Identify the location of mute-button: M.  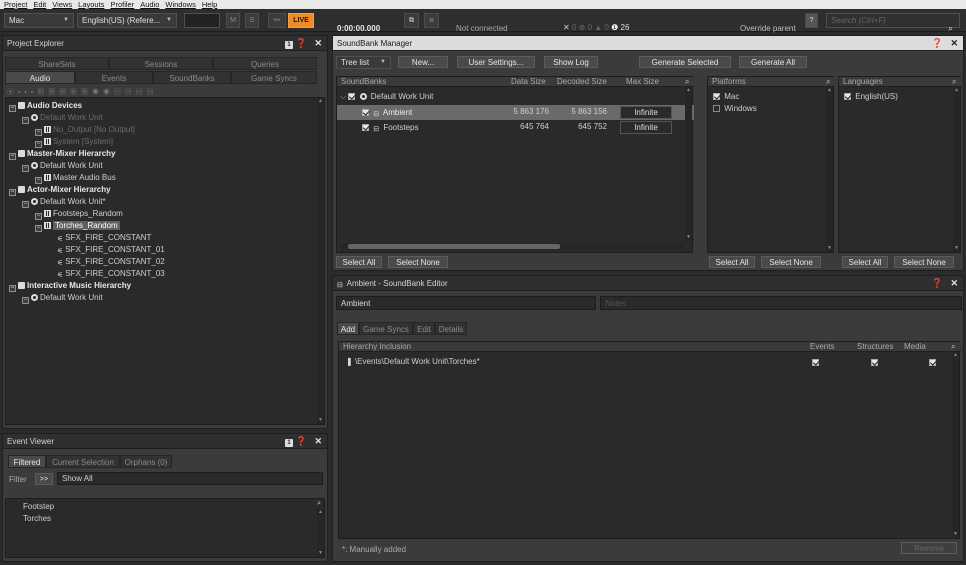
(233, 20).